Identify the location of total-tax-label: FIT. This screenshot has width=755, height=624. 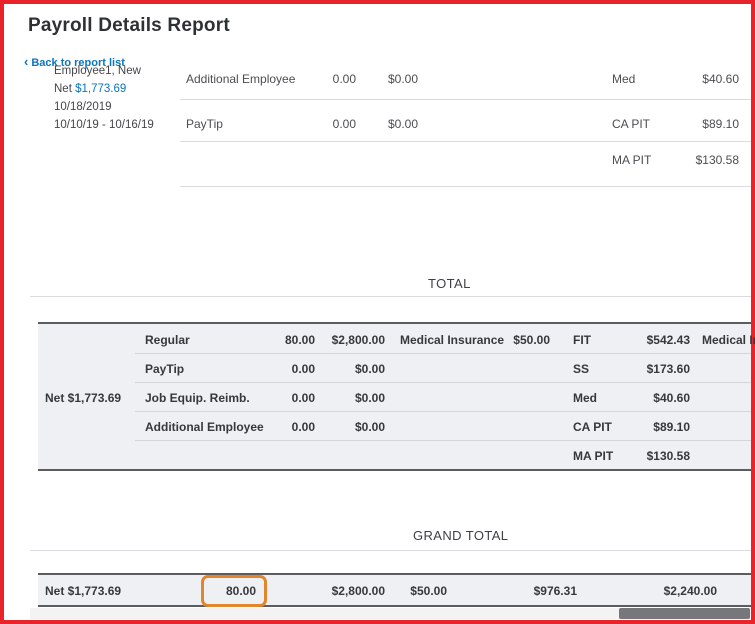
(582, 340).